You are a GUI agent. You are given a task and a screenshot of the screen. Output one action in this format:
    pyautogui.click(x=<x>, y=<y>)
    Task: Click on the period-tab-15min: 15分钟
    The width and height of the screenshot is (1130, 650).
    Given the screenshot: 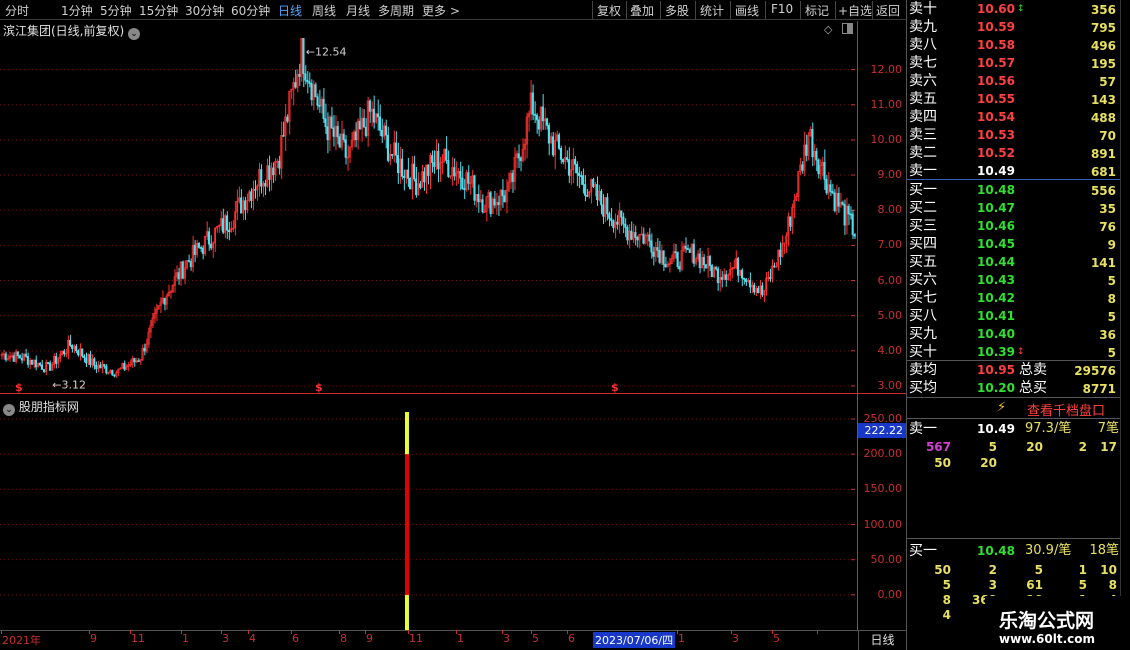 What is the action you would take?
    pyautogui.click(x=158, y=10)
    